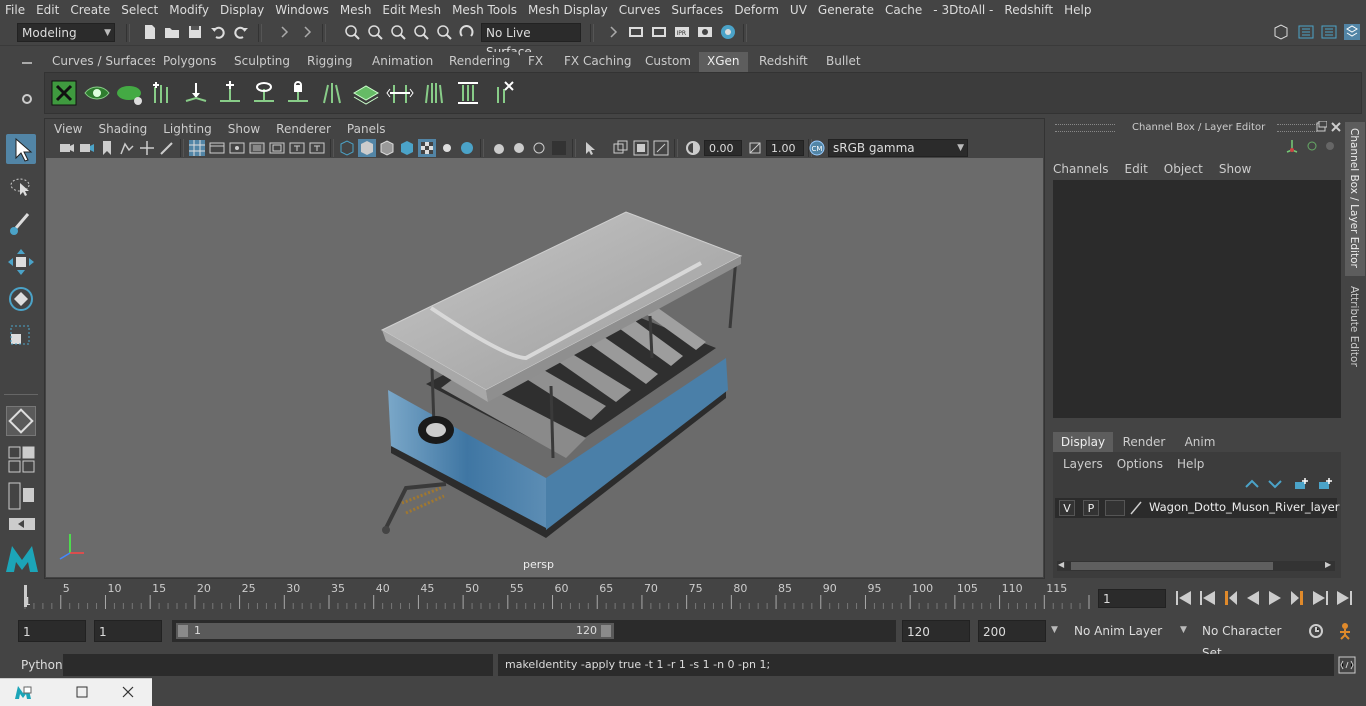 This screenshot has width=1366, height=706. What do you see at coordinates (230, 93) in the screenshot?
I see `xgen-add-point-icon` at bounding box center [230, 93].